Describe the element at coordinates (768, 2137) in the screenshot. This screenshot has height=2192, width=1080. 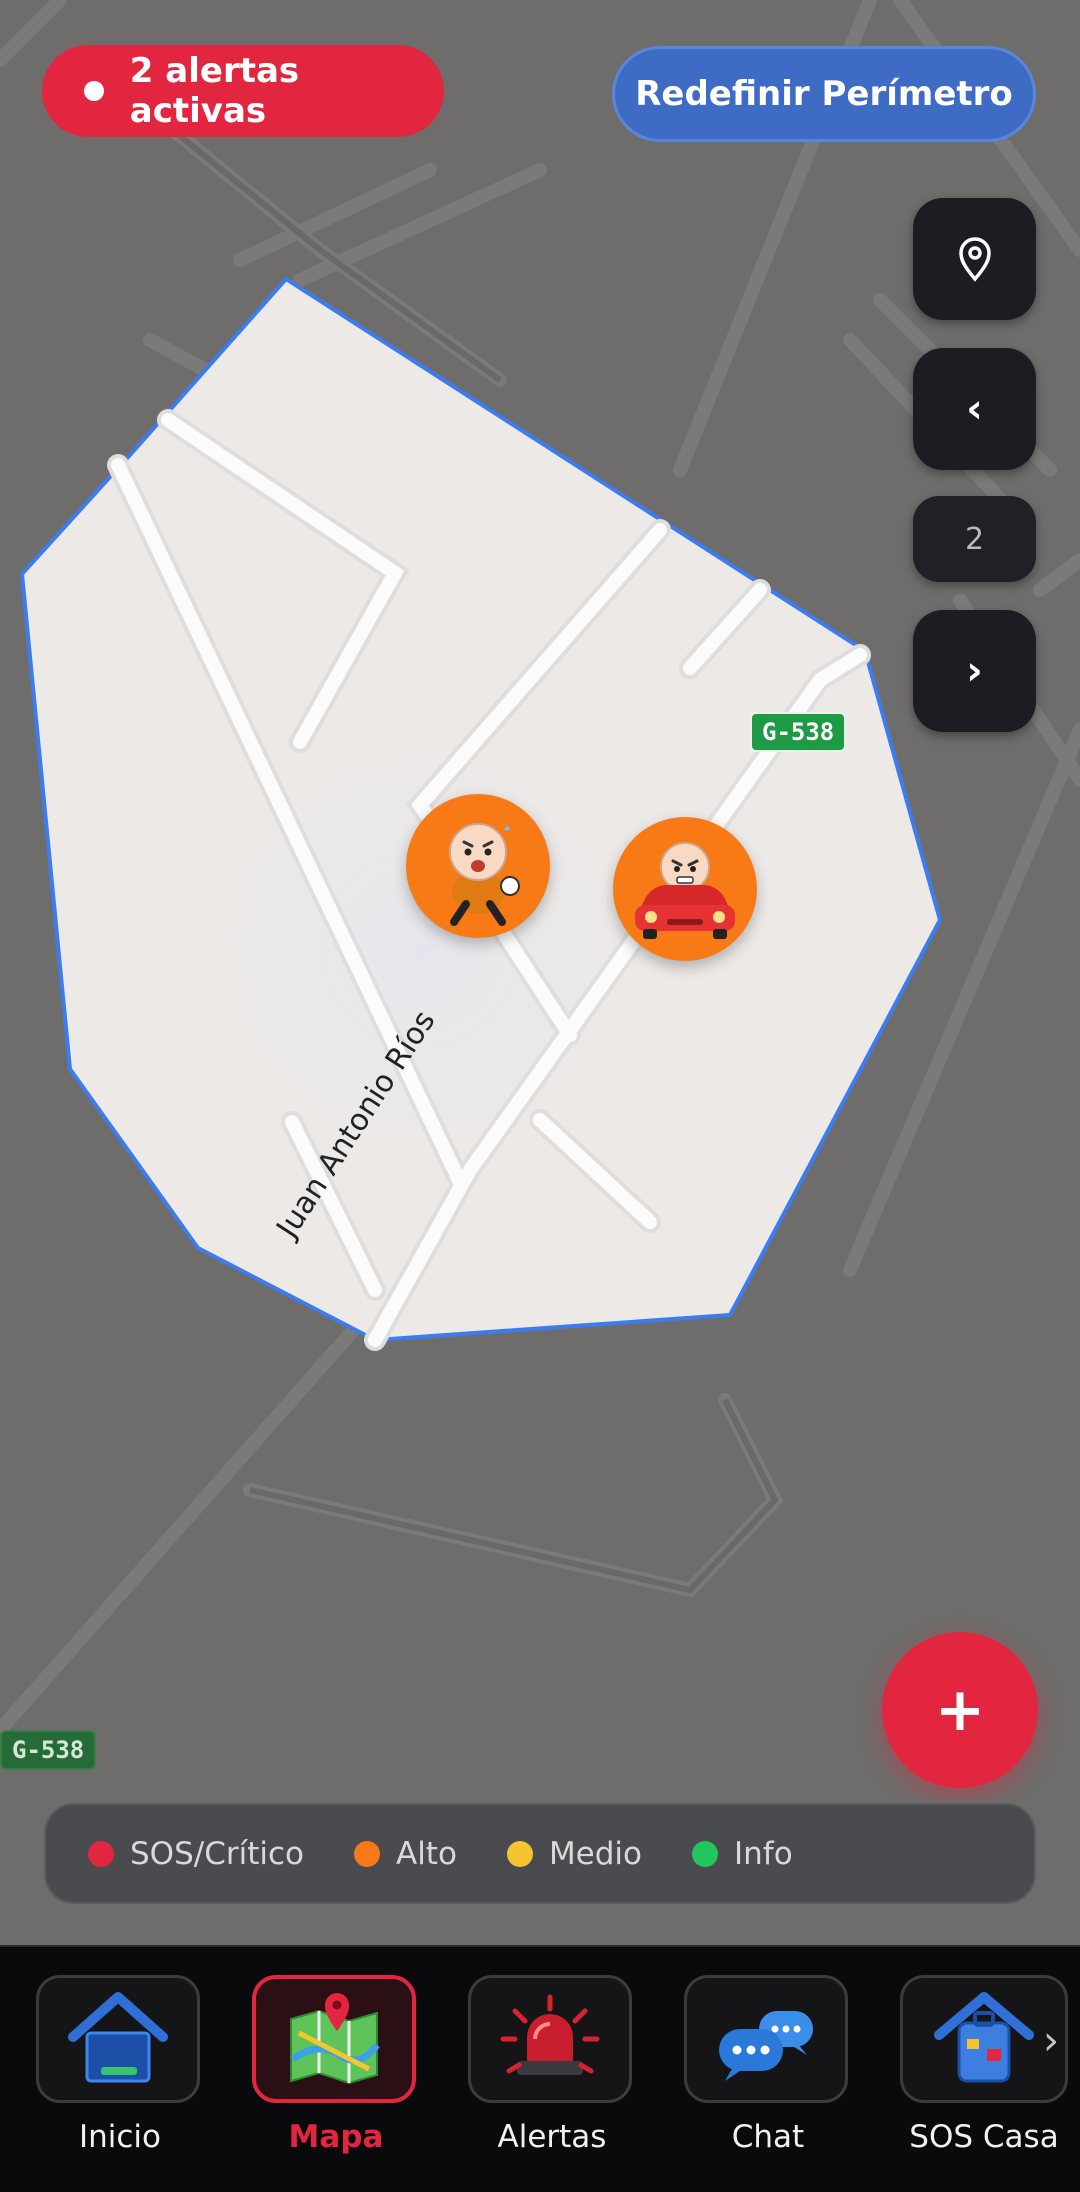
I see `nav-label: Chat` at that location.